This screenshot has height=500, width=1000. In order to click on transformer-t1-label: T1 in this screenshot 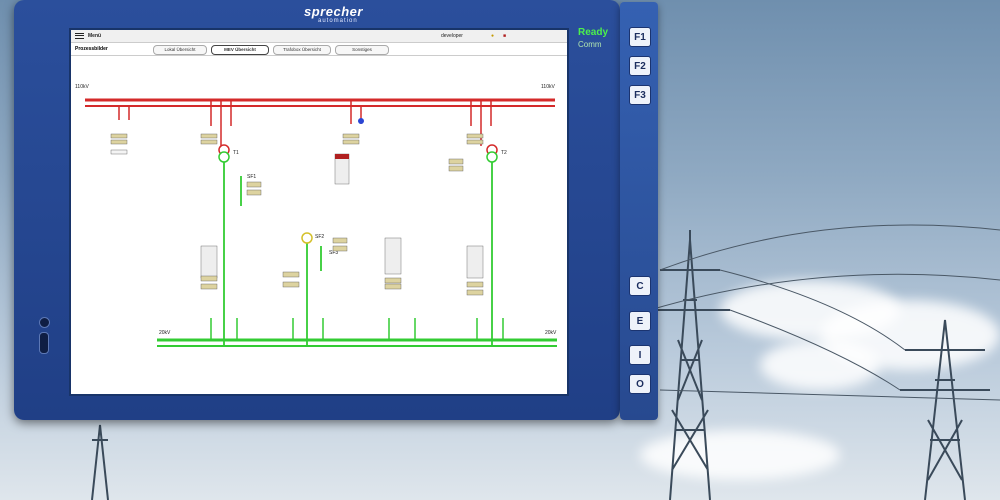, I will do `click(236, 153)`.